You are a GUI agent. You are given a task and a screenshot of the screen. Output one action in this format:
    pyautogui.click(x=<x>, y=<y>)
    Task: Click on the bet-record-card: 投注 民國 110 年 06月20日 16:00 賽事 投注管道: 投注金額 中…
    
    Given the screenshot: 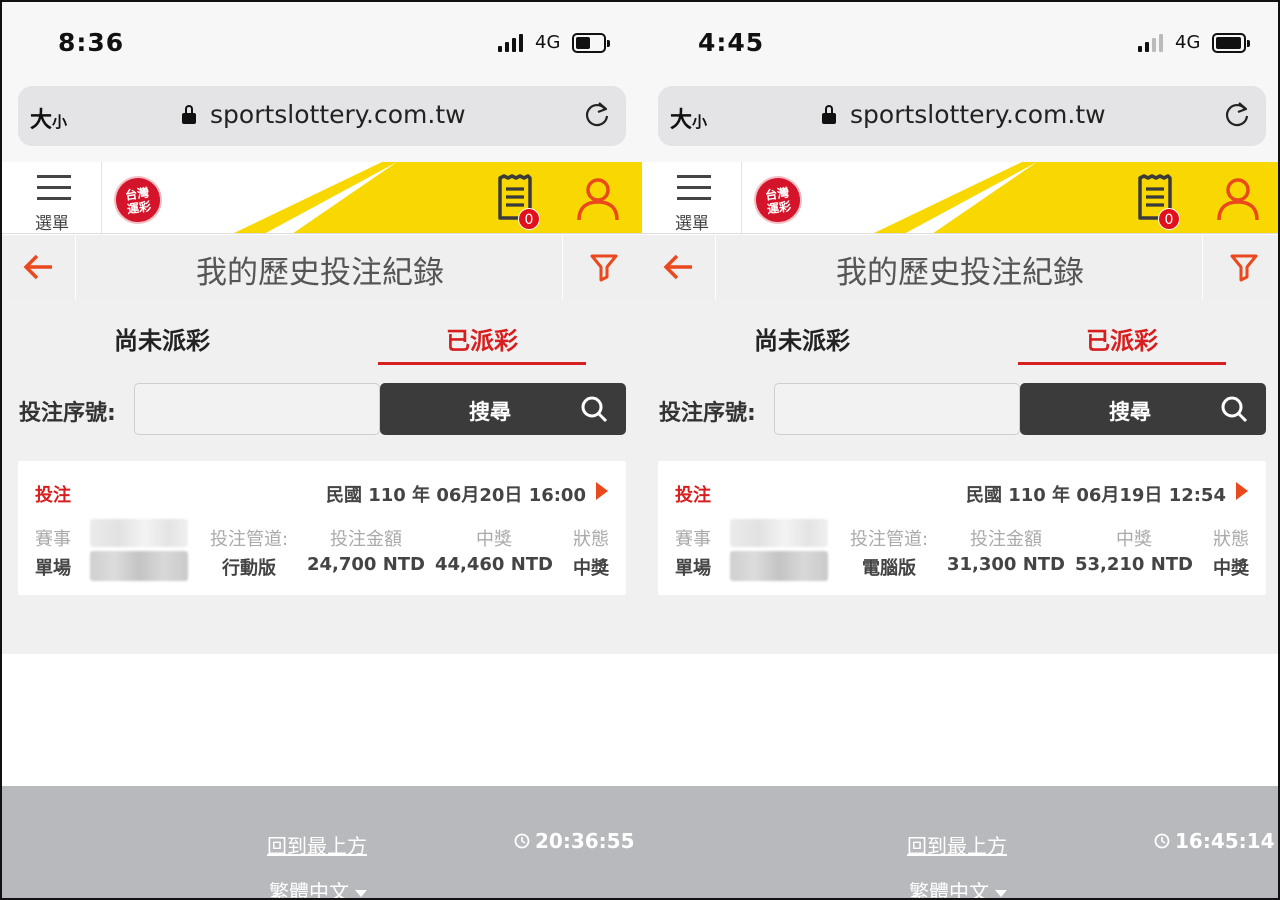 What is the action you would take?
    pyautogui.click(x=322, y=528)
    